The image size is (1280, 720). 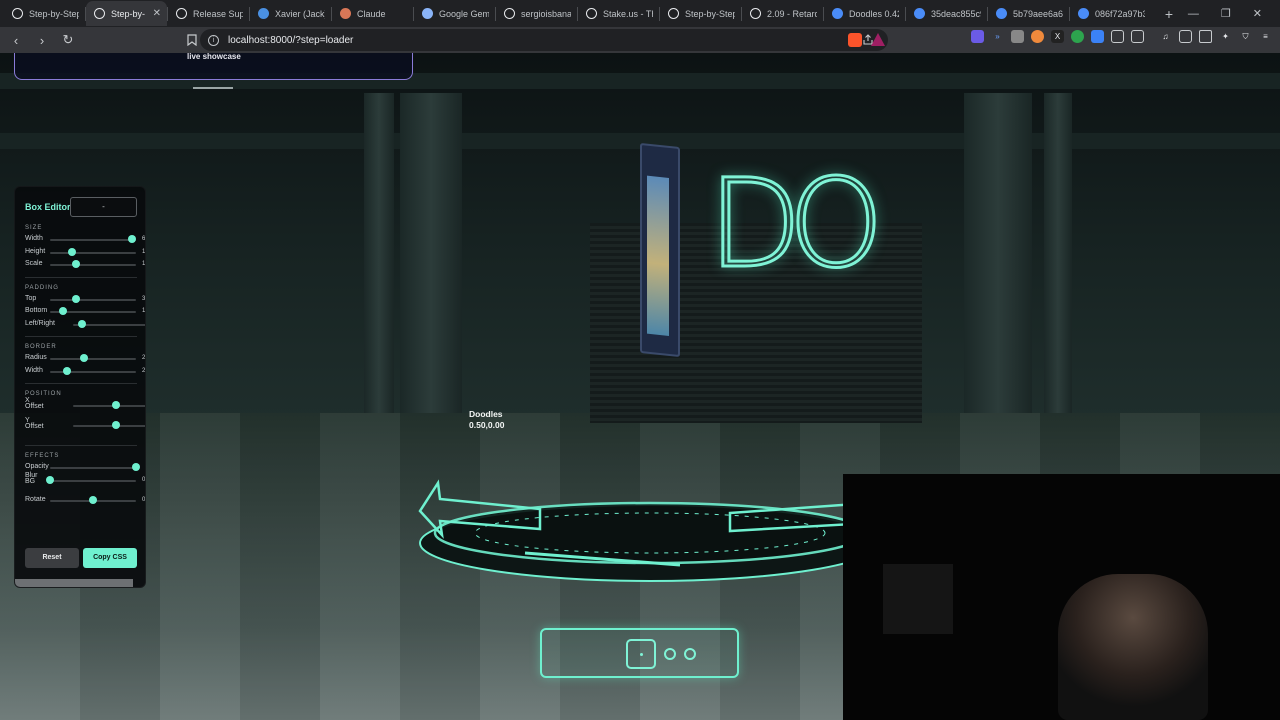 I want to click on neon-sign-text: DO, so click(x=796, y=224).